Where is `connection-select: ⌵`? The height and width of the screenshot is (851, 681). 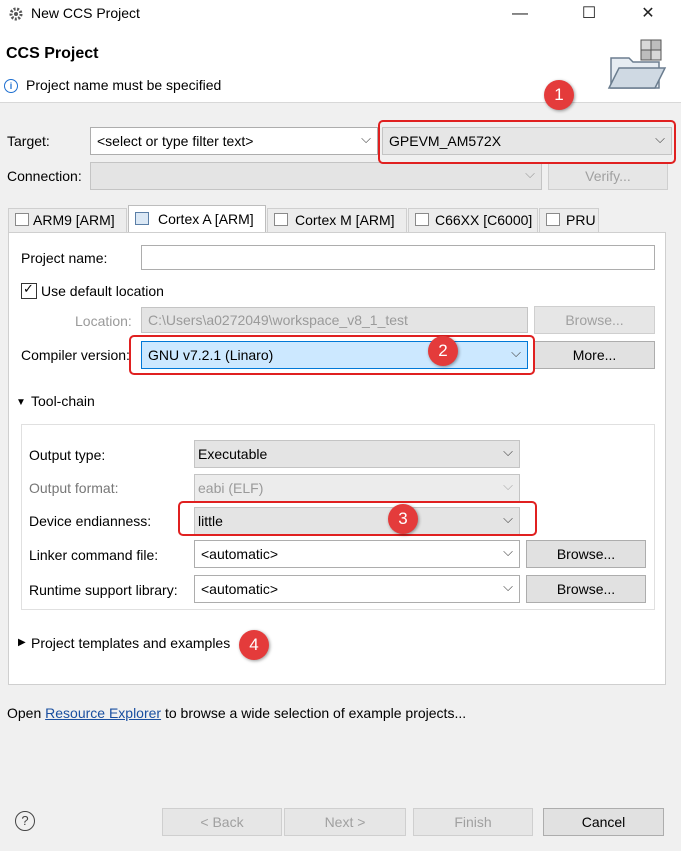 connection-select: ⌵ is located at coordinates (316, 176).